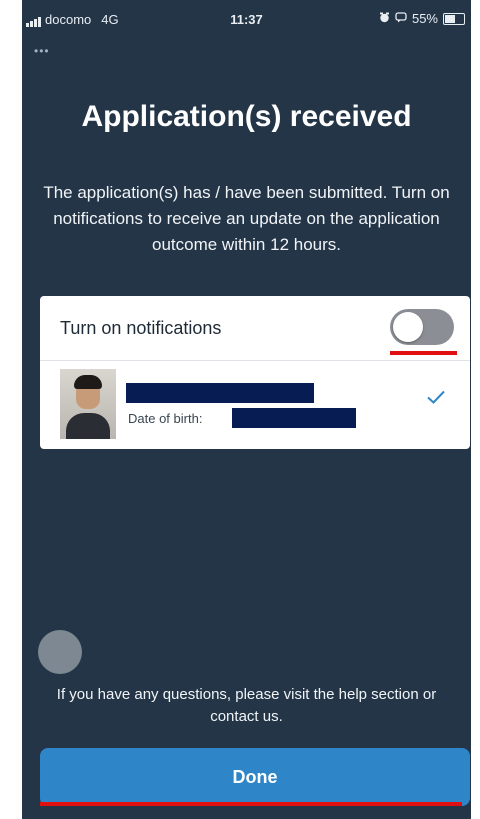  I want to click on battery-icon, so click(454, 18).